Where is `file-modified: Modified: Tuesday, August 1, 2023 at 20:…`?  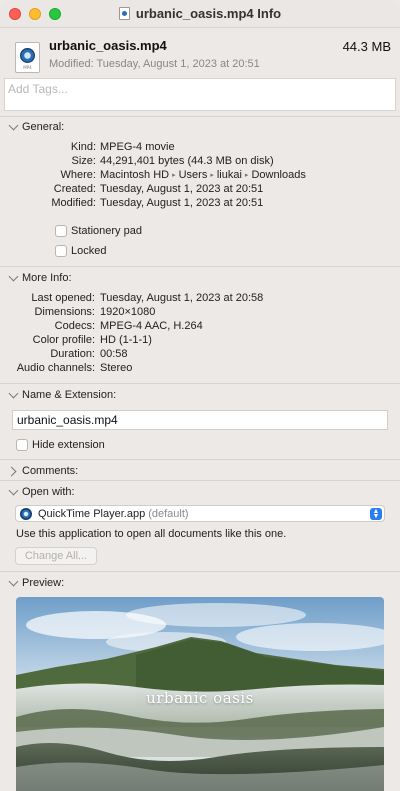 file-modified: Modified: Tuesday, August 1, 2023 at 20:… is located at coordinates (154, 64).